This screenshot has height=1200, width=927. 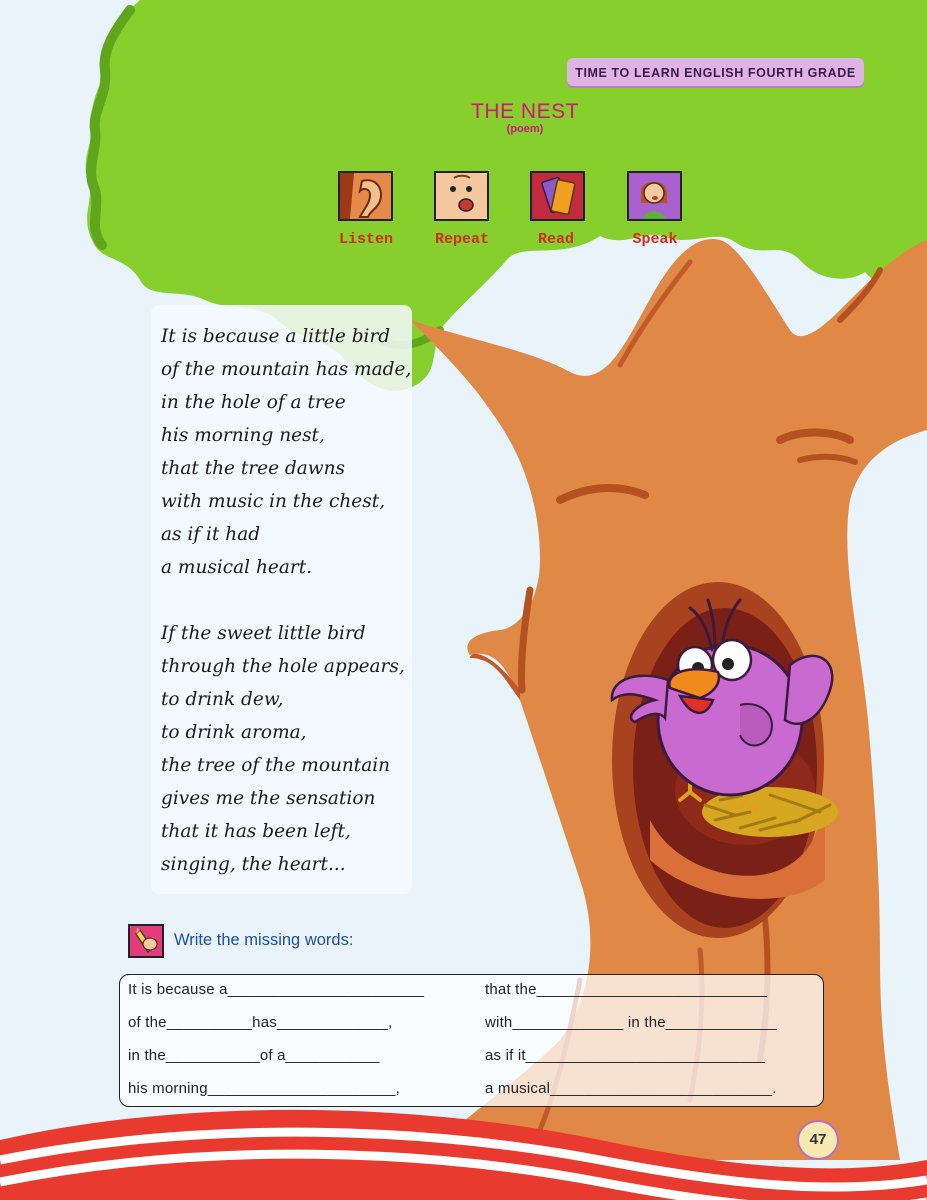 What do you see at coordinates (276, 765) in the screenshot?
I see `poem-line: the tree of the mountain` at bounding box center [276, 765].